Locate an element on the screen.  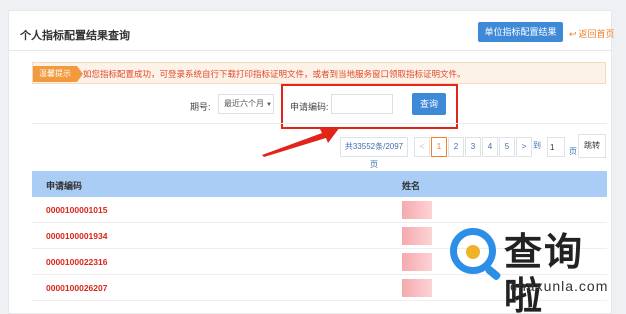
column-header-name: 姓名 is located at coordinates (411, 186).